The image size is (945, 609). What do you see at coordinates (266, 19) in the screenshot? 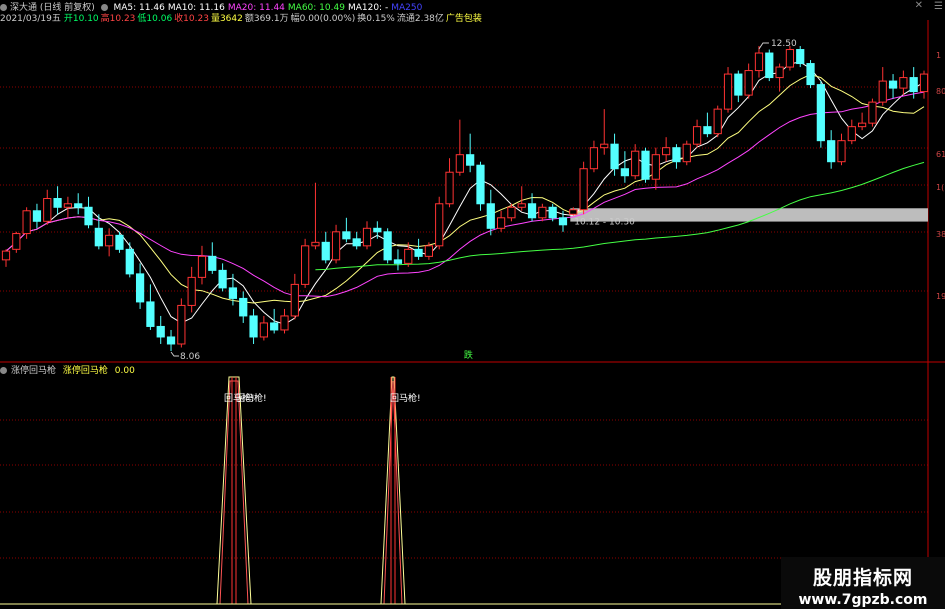
I see `quote-field: 额369.1万` at bounding box center [266, 19].